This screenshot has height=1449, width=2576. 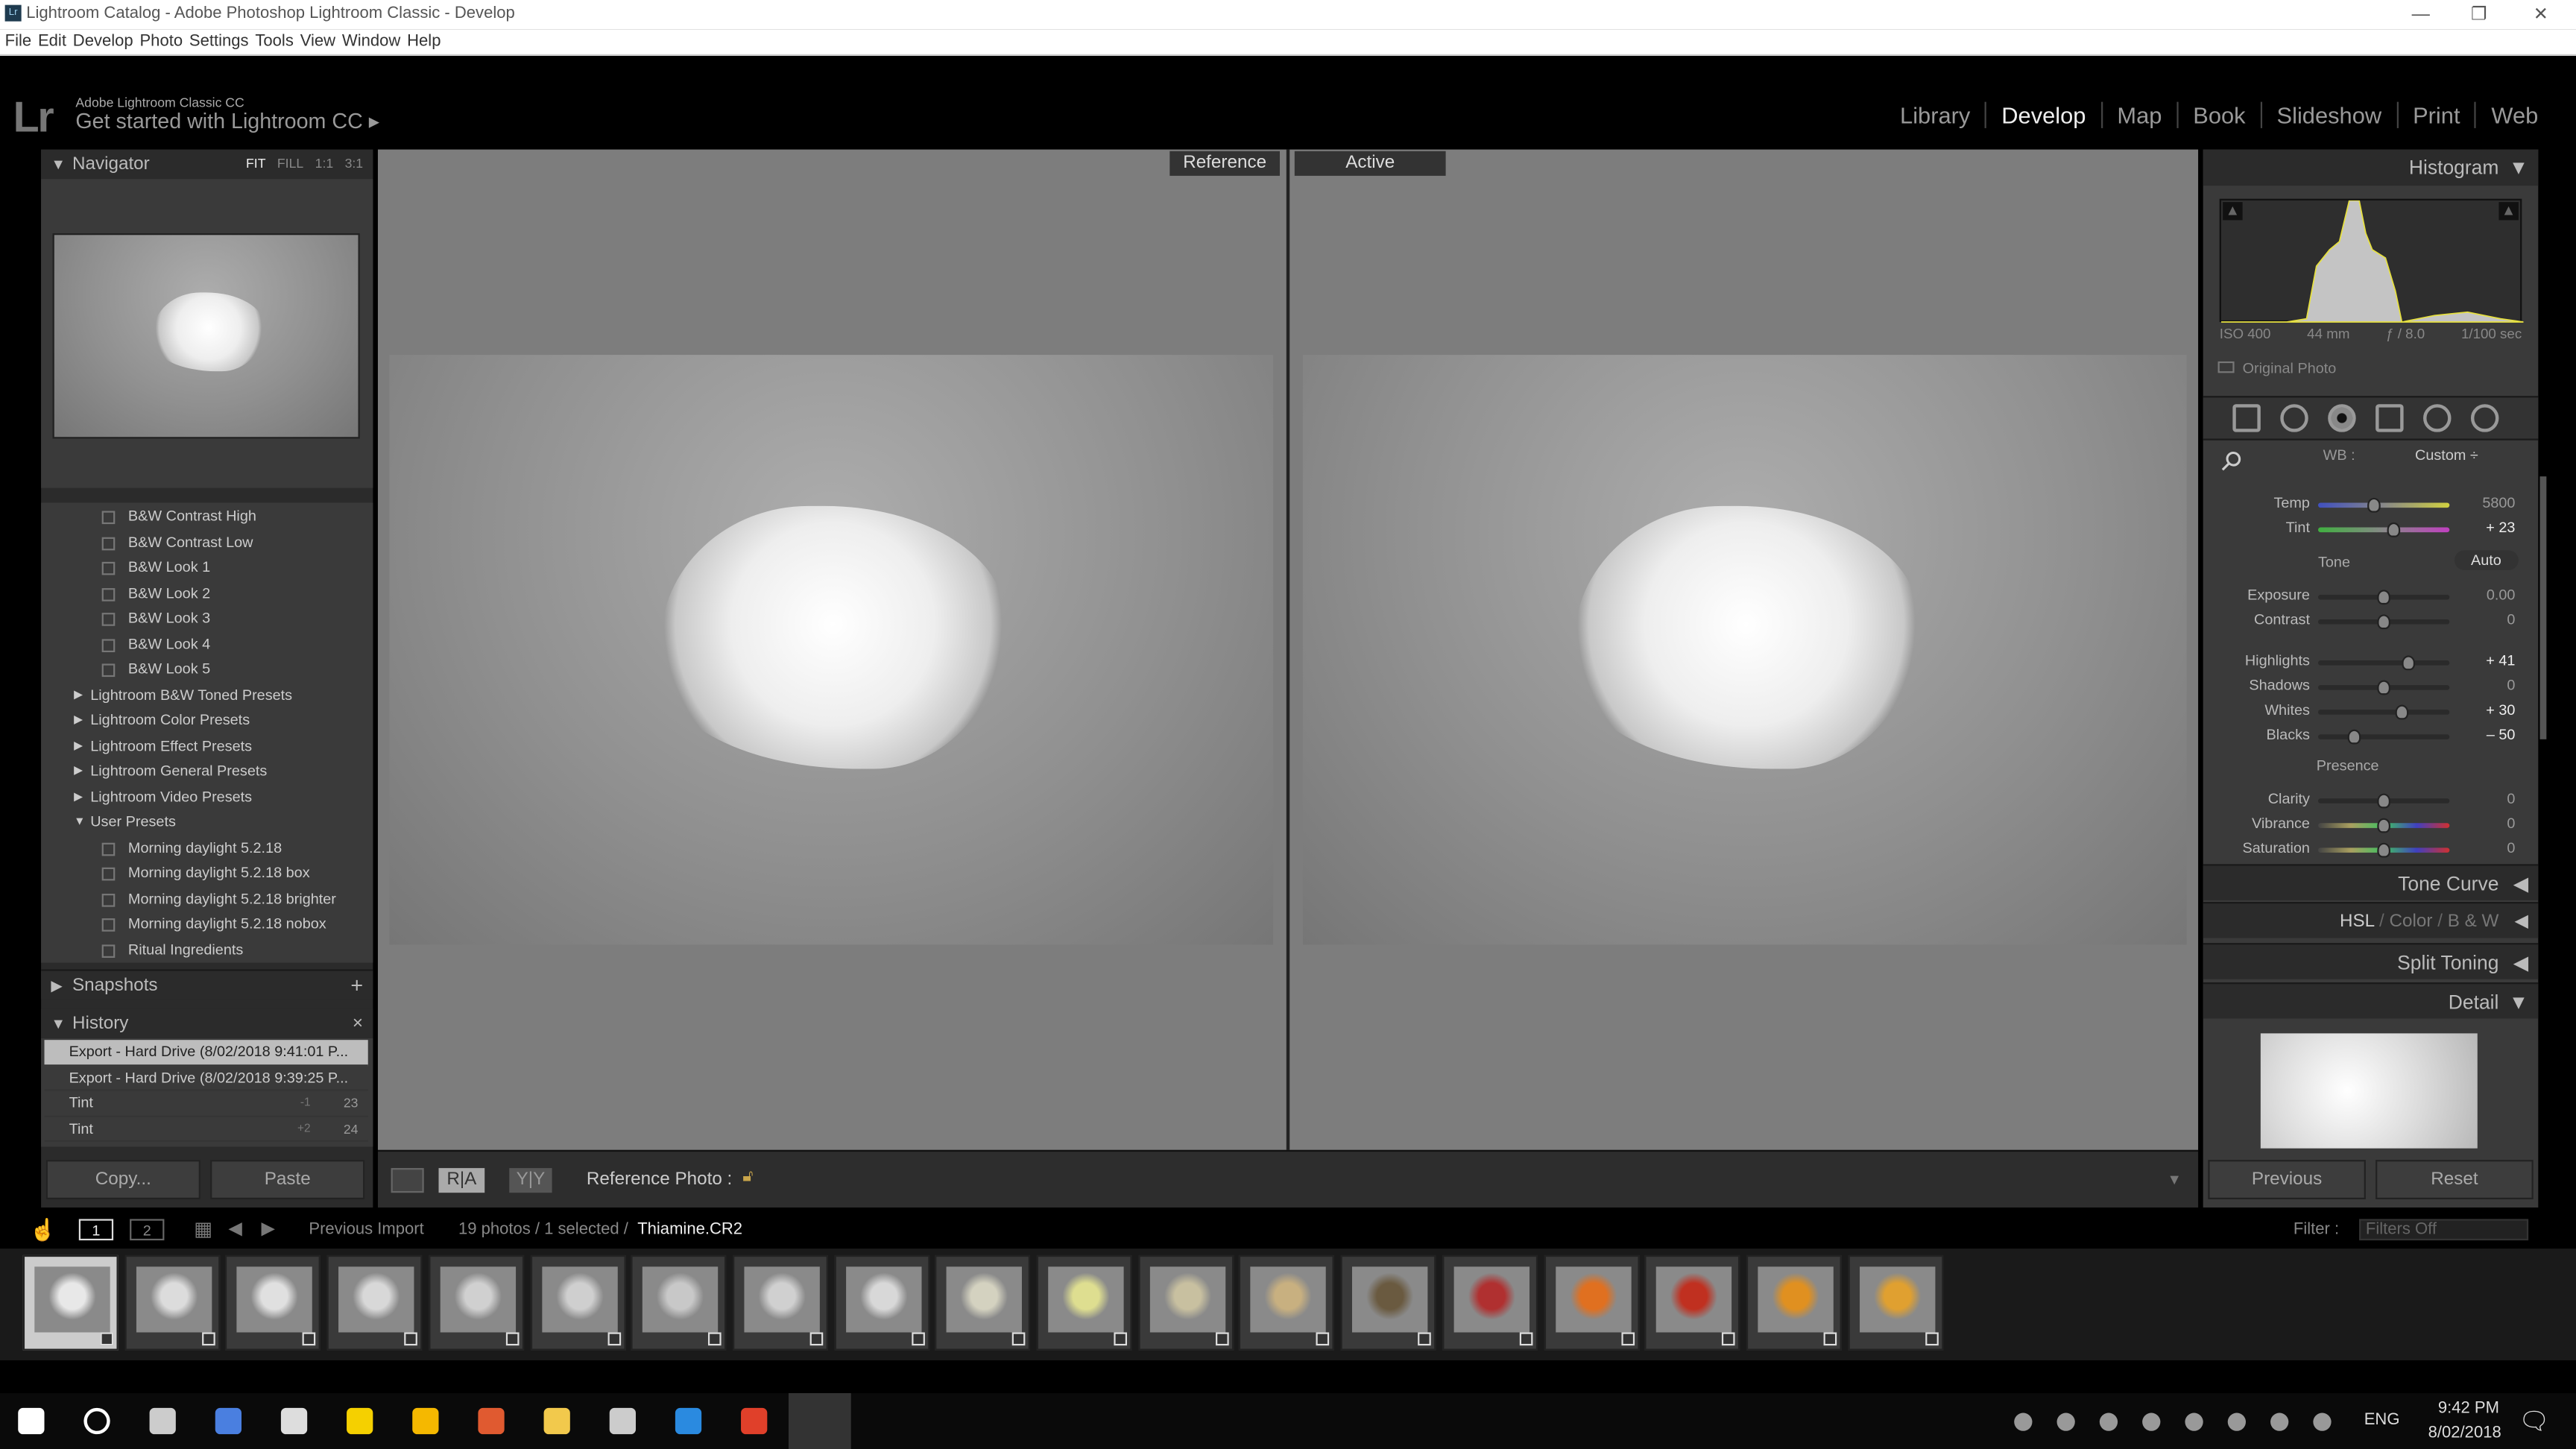 What do you see at coordinates (287, 1179) in the screenshot?
I see `paste-button: Paste` at bounding box center [287, 1179].